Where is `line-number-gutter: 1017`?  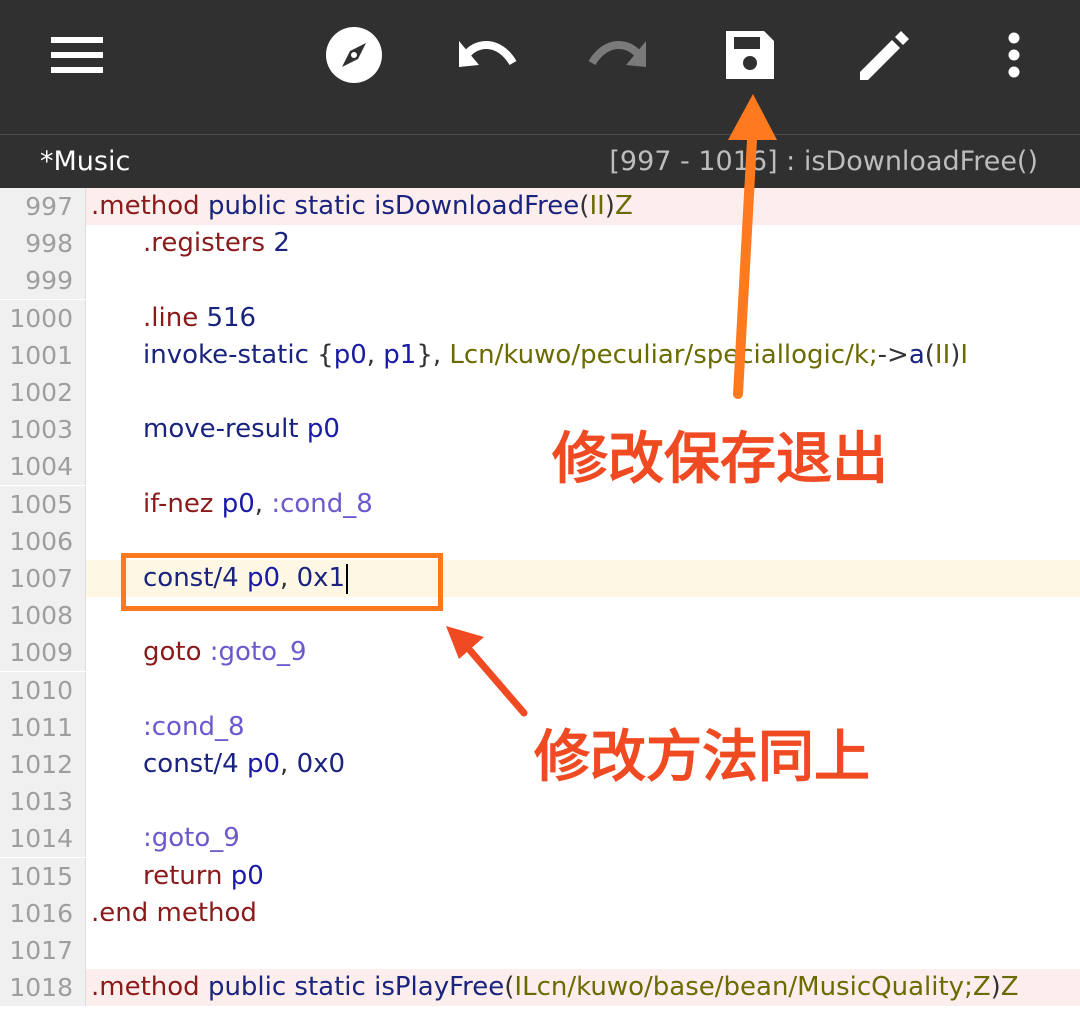
line-number-gutter: 1017 is located at coordinates (43, 950).